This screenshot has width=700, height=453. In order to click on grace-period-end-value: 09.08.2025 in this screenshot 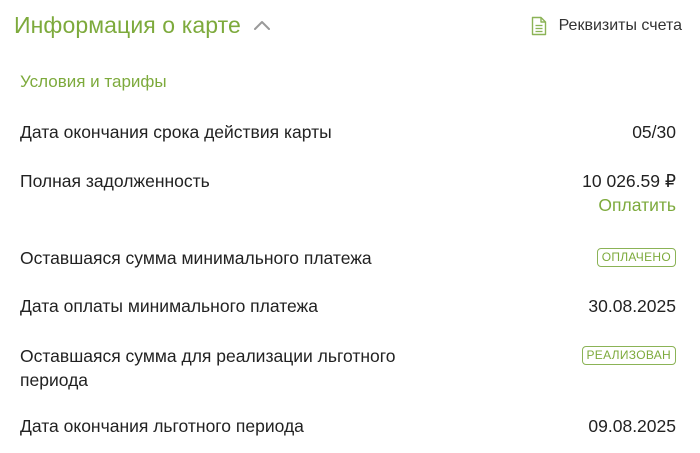, I will do `click(632, 426)`.